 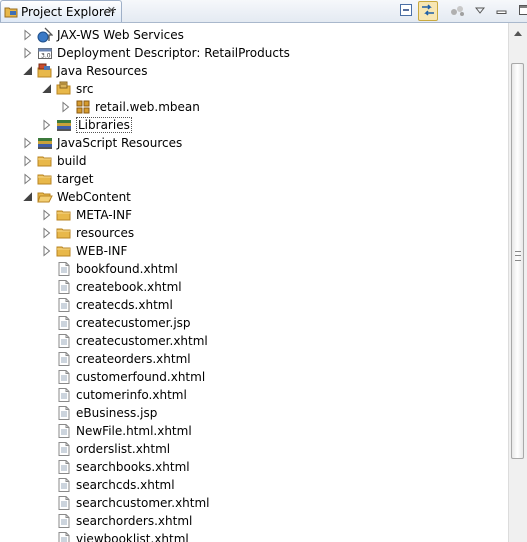 What do you see at coordinates (254, 305) in the screenshot?
I see `file-item: createcds.xhtml` at bounding box center [254, 305].